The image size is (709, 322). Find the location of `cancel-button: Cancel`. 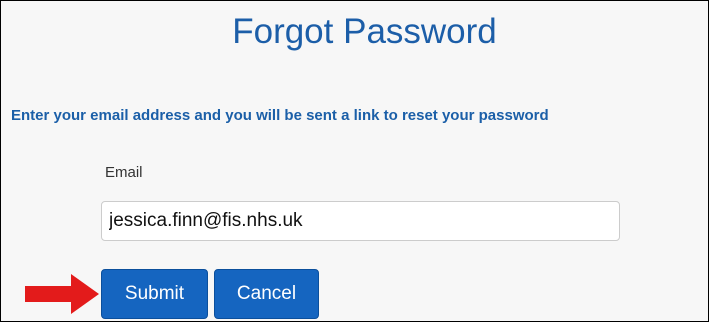

cancel-button: Cancel is located at coordinates (266, 294).